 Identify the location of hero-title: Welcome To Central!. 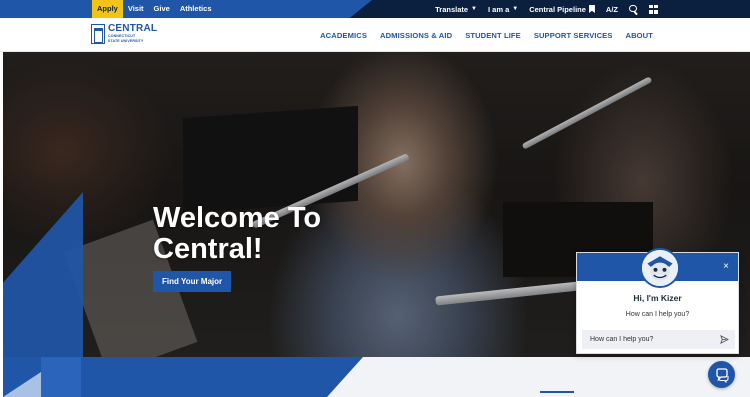
(237, 233).